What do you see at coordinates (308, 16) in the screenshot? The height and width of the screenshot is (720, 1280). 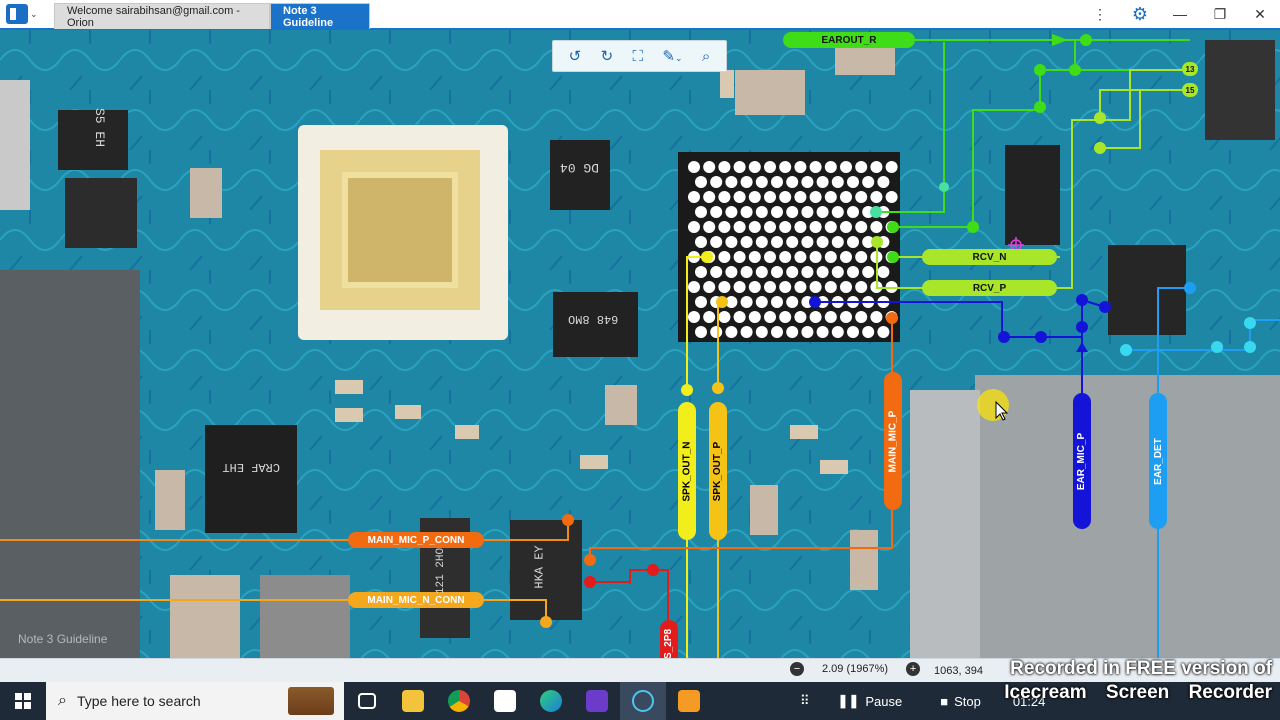 I see `tab-note3-label: Note 3 Guideline` at bounding box center [308, 16].